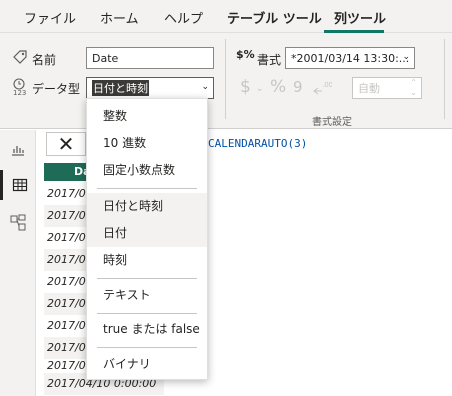 Image resolution: width=452 pixels, height=396 pixels. What do you see at coordinates (19, 92) in the screenshot?
I see `svg-text: 123` at bounding box center [19, 92].